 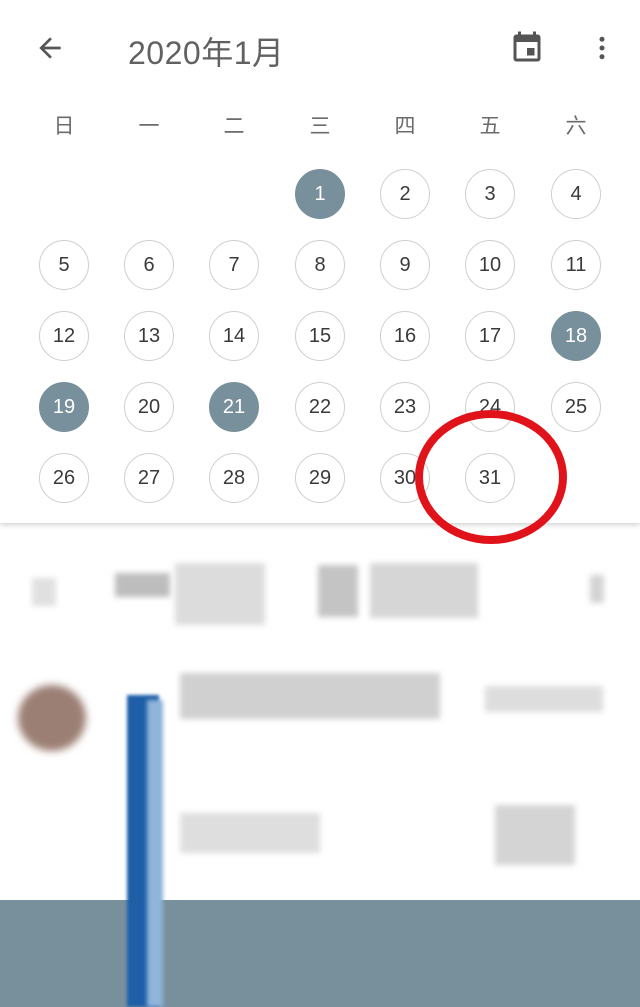 I want to click on back-button, so click(x=50, y=48).